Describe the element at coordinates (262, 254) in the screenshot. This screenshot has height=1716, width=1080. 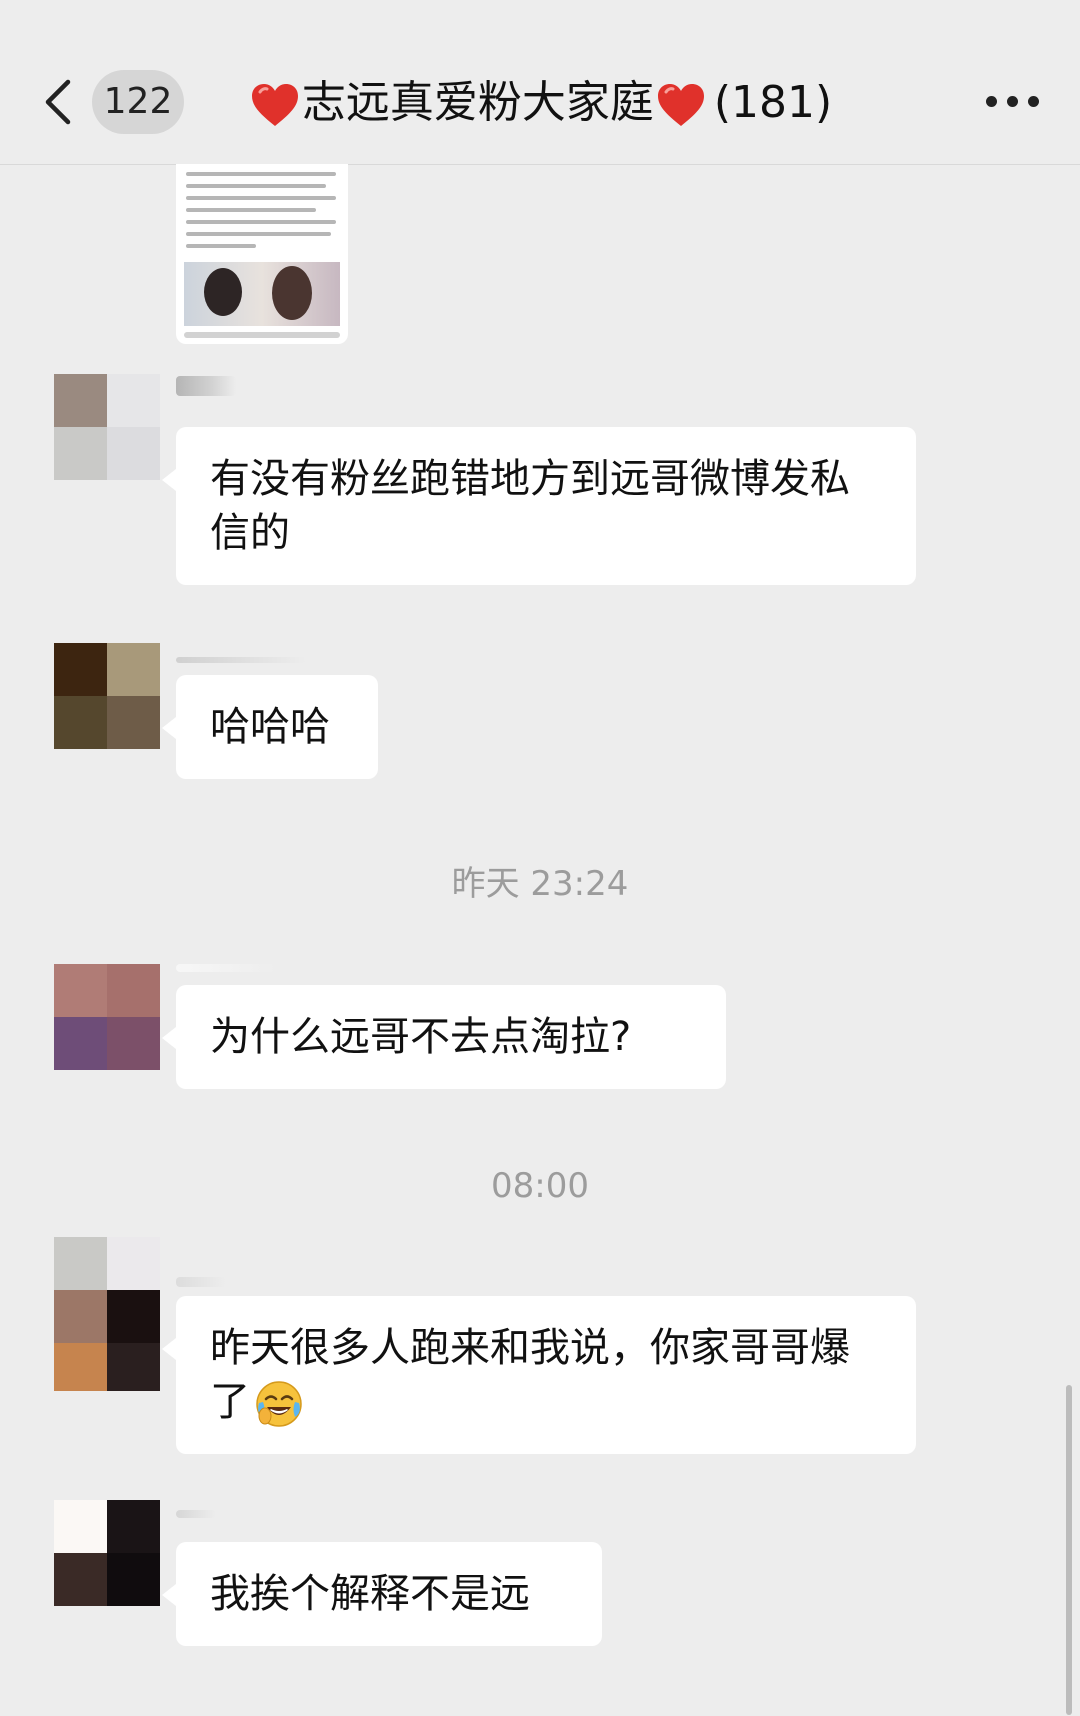
I see `shared-image-message` at that location.